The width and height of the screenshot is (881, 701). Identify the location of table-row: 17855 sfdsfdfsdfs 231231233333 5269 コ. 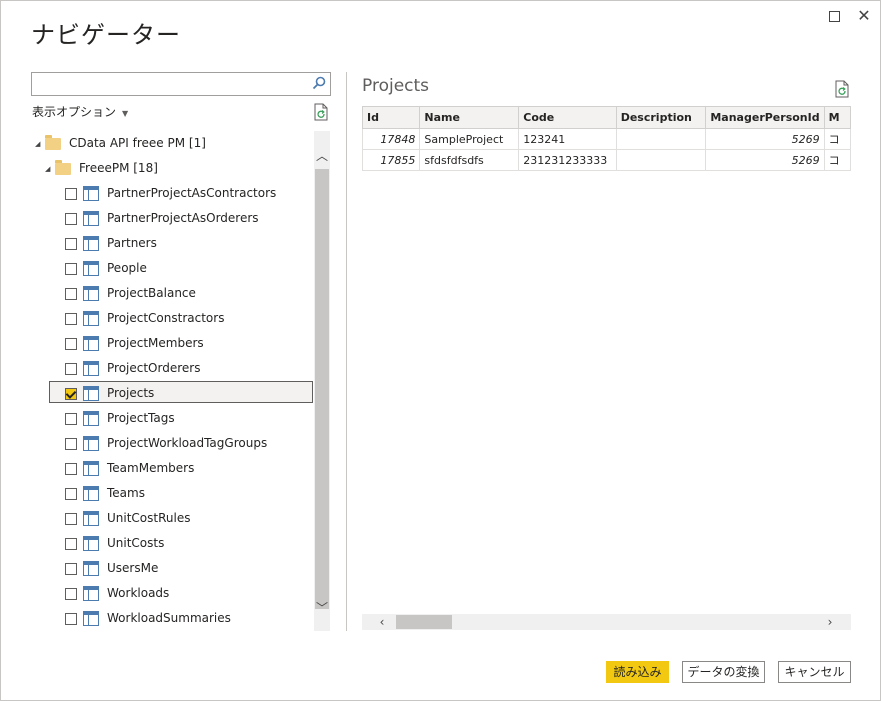
(606, 160).